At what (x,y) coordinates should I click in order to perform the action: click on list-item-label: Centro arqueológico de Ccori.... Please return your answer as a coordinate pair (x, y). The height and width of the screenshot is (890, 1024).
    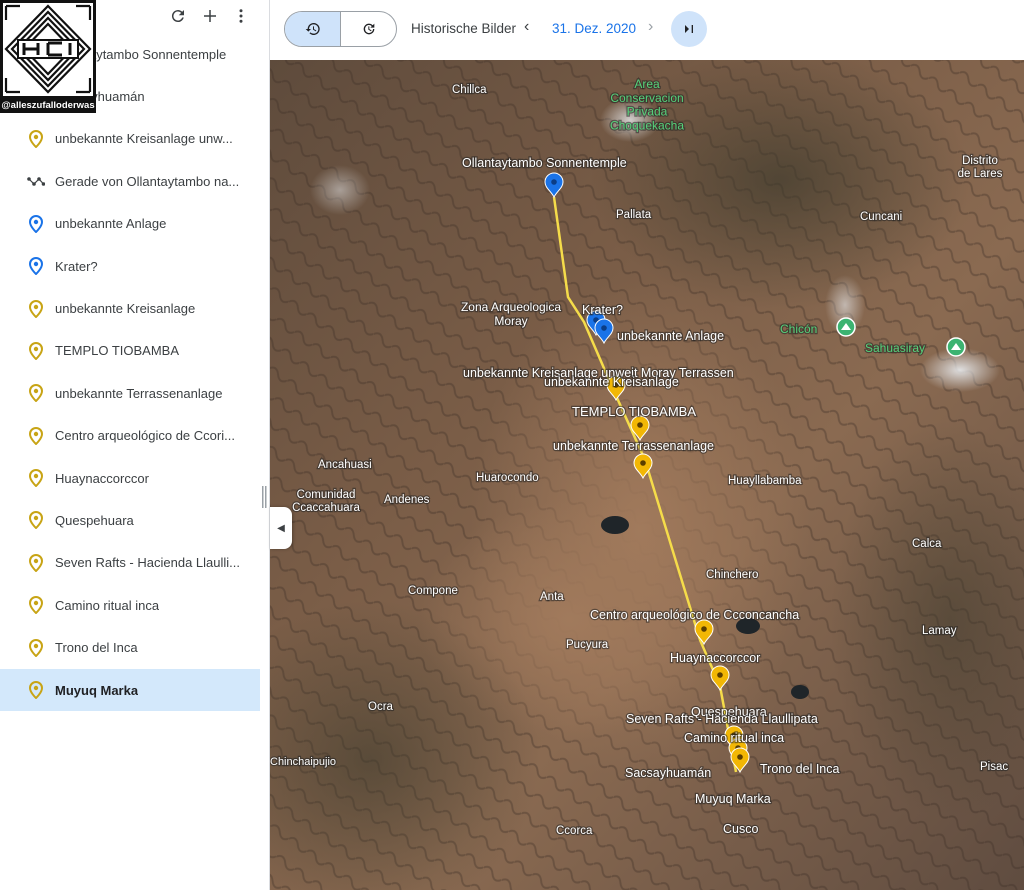
    Looking at the image, I should click on (145, 436).